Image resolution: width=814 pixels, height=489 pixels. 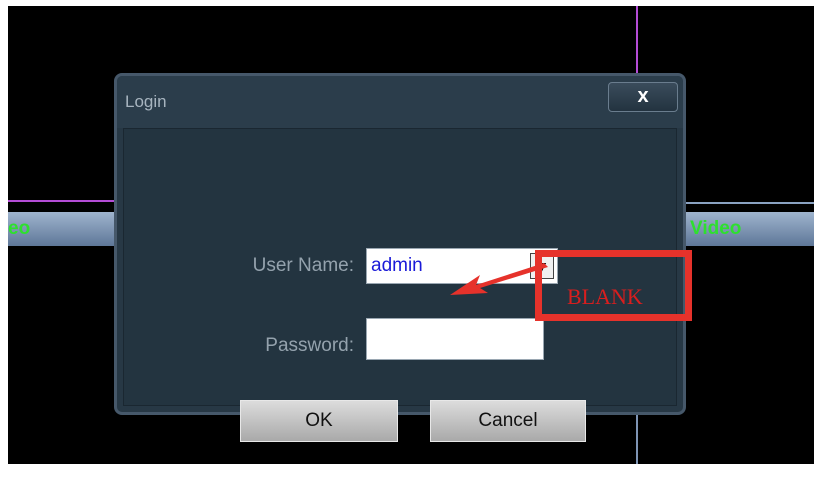 What do you see at coordinates (303, 265) in the screenshot?
I see `user-name-label: User Name:` at bounding box center [303, 265].